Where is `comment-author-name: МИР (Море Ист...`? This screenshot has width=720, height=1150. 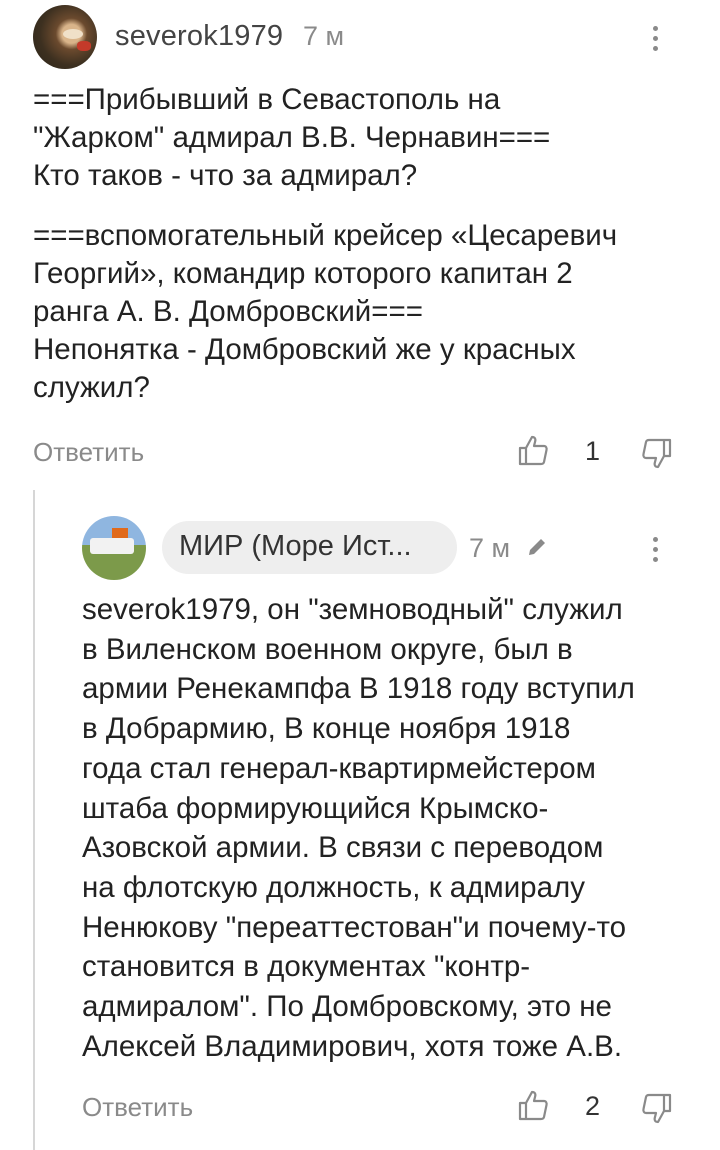 comment-author-name: МИР (Море Ист... is located at coordinates (295, 546).